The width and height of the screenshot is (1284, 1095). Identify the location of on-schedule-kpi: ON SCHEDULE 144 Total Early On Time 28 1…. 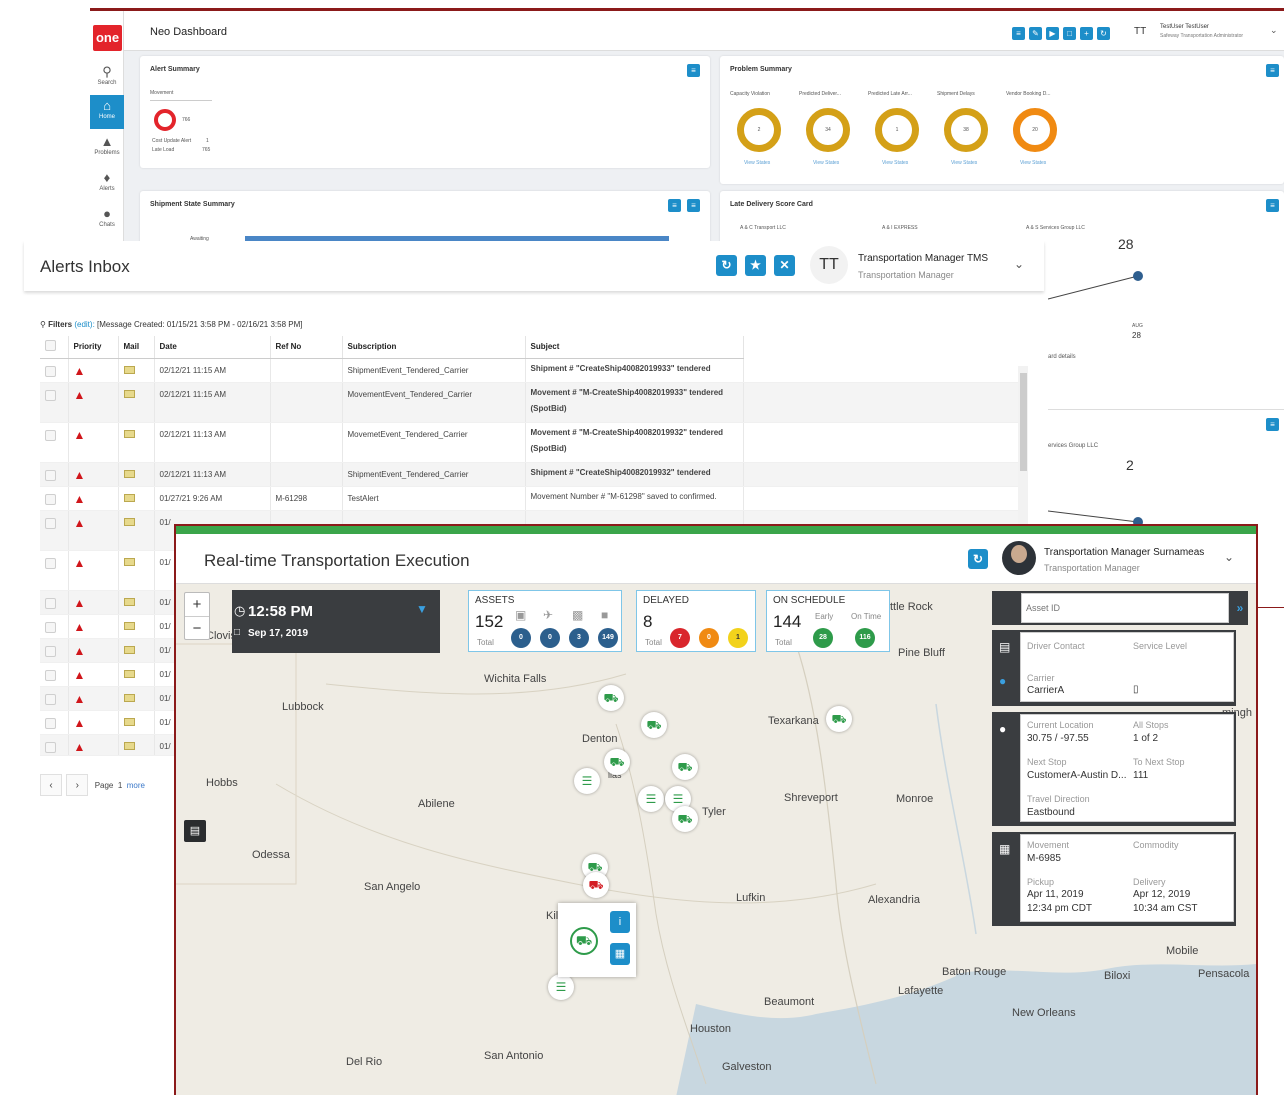
(828, 621).